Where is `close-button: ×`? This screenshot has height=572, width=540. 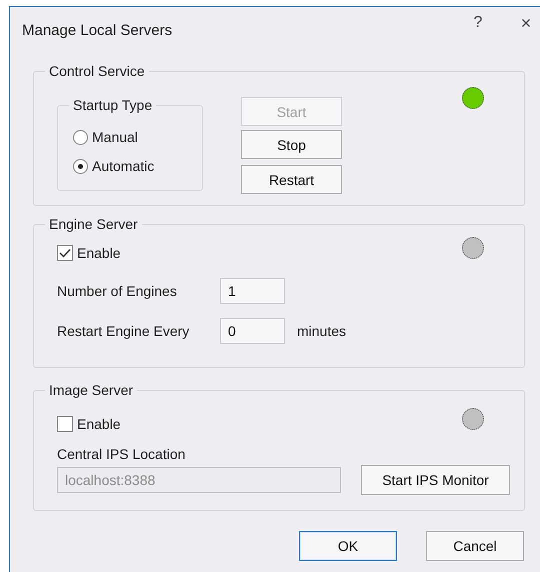 close-button: × is located at coordinates (526, 23).